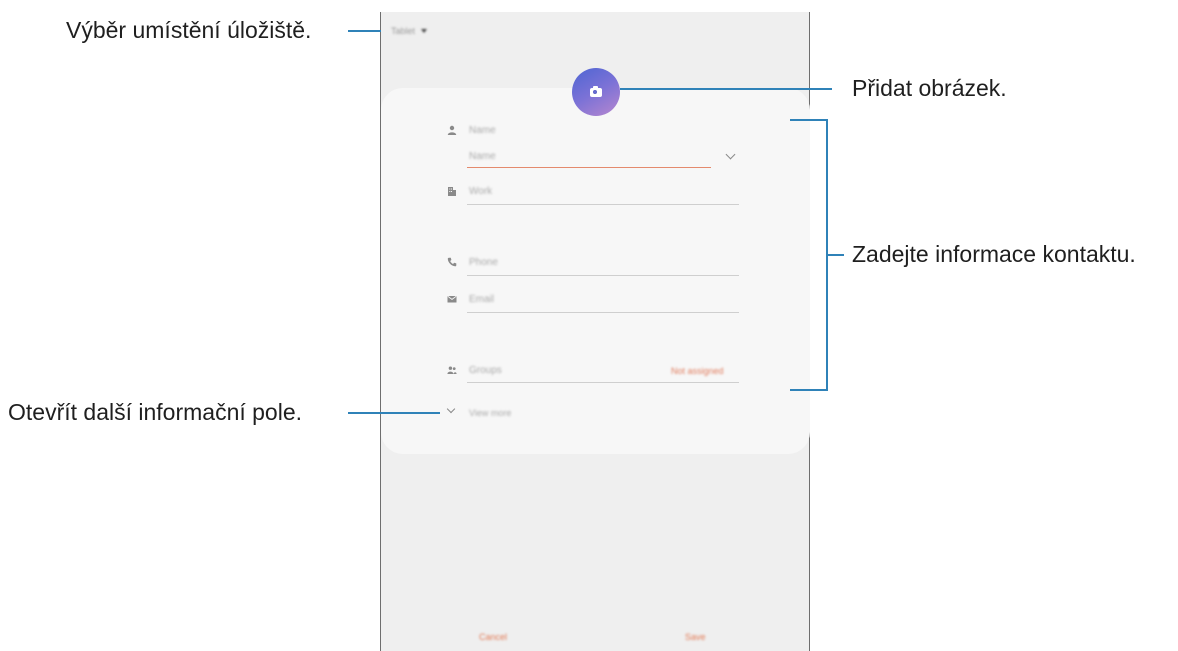 Image resolution: width=1178 pixels, height=651 pixels. Describe the element at coordinates (603, 382) in the screenshot. I see `groups-underline` at that location.